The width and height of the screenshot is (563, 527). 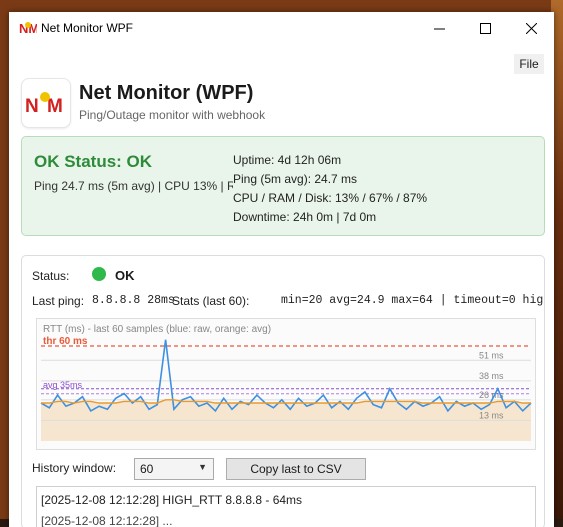 I want to click on window-title: Net Monitor WPF, so click(x=87, y=28).